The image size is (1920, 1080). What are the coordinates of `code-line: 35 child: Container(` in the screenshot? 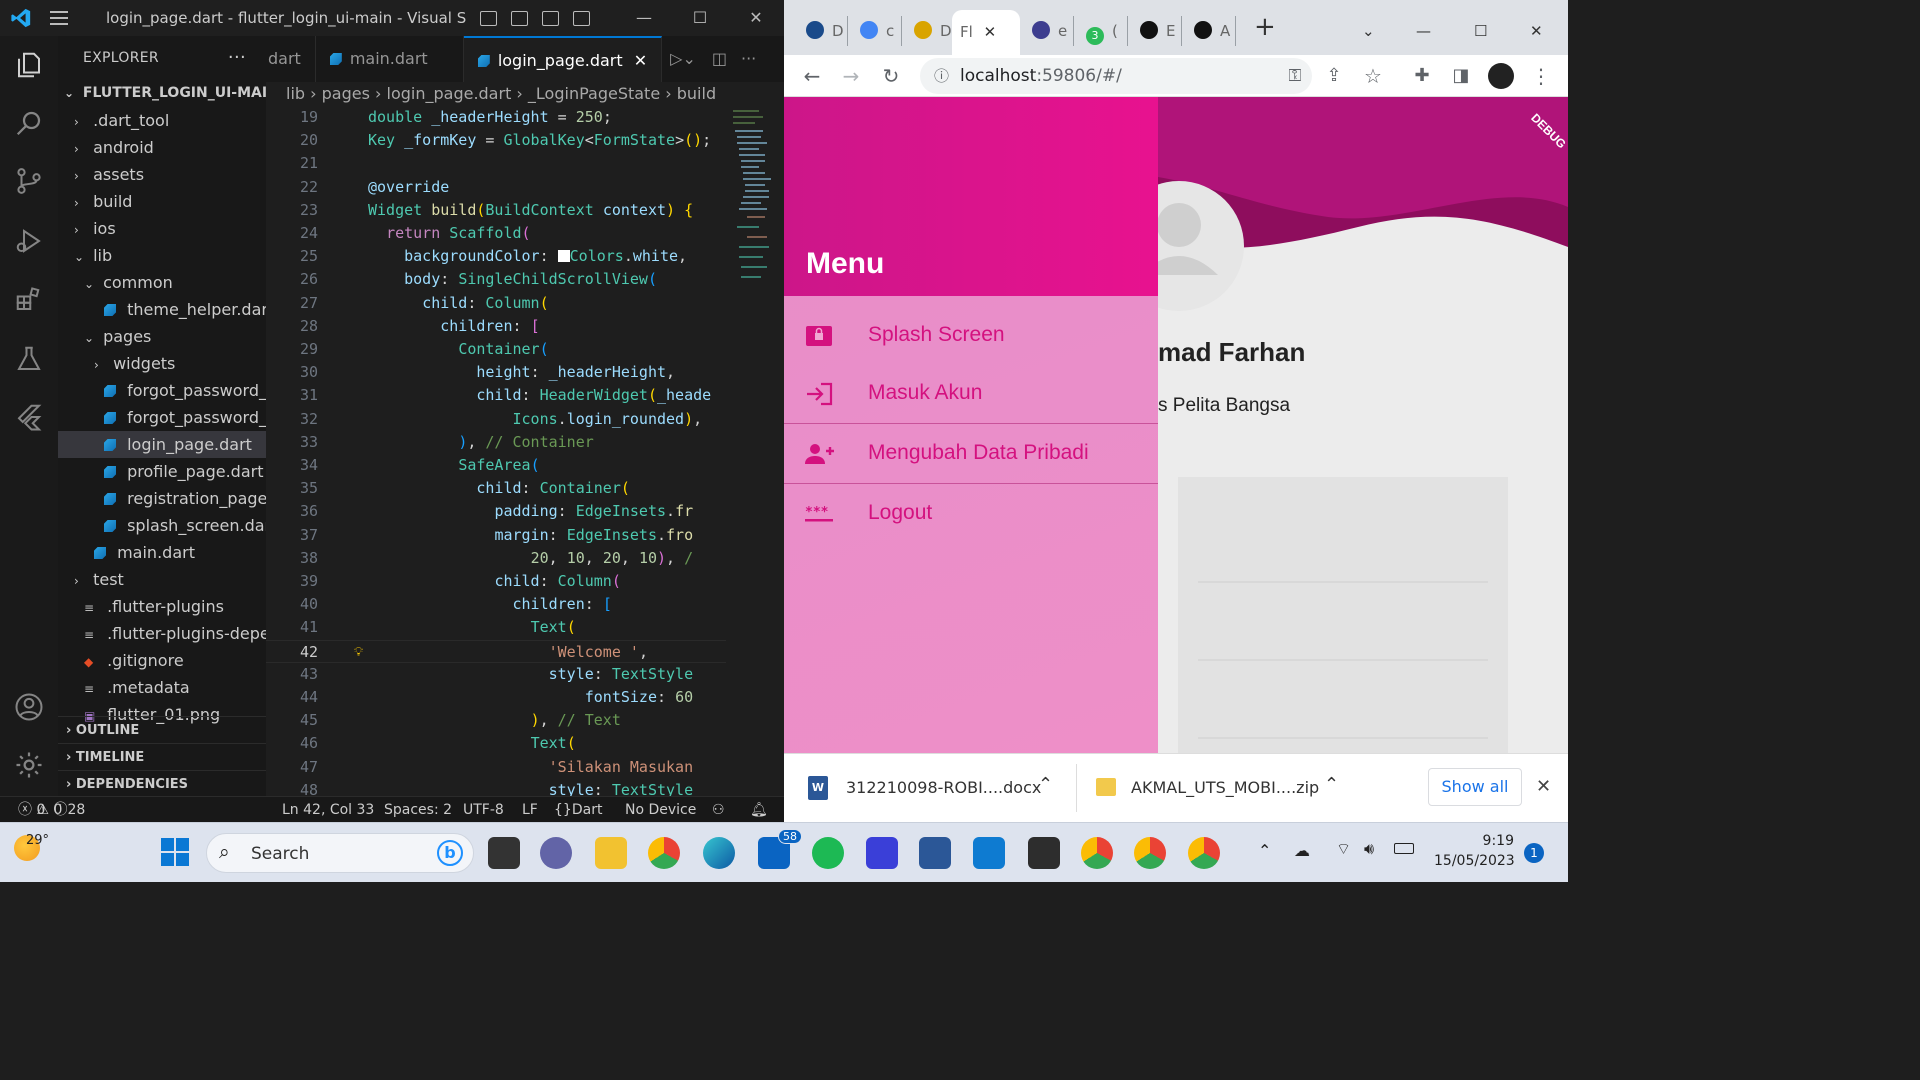 It's located at (496, 488).